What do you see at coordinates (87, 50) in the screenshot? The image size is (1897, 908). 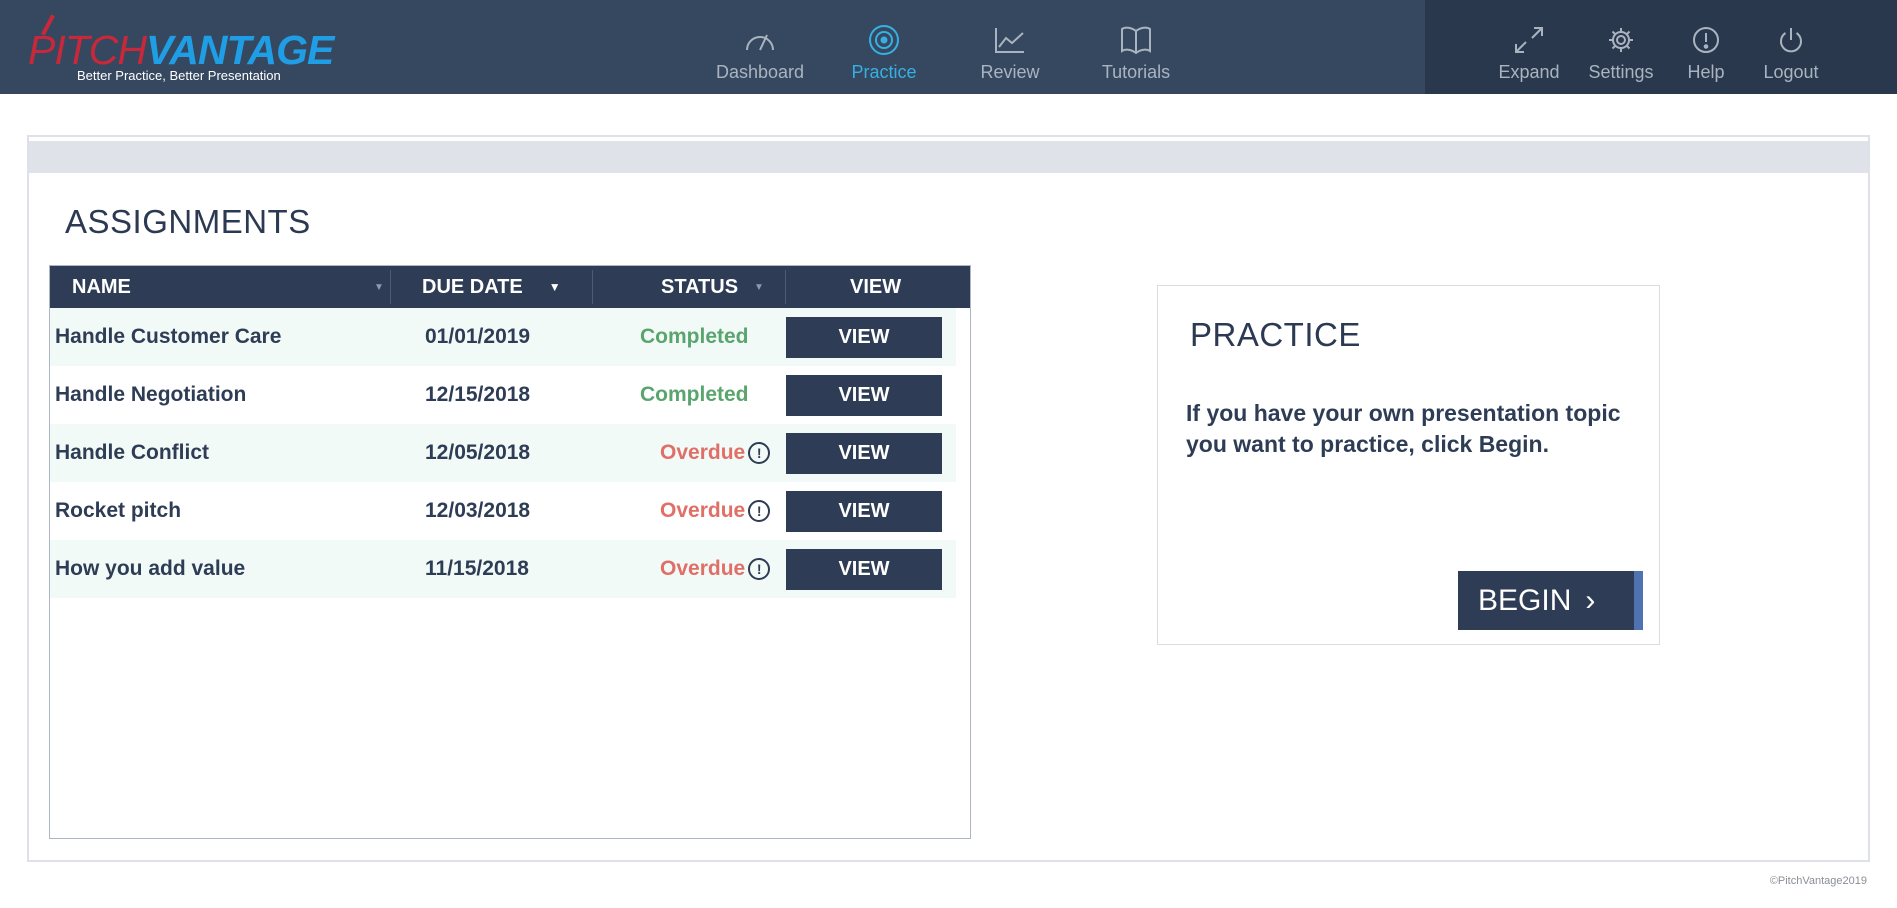 I see `logo-pitch-text: PITCH` at bounding box center [87, 50].